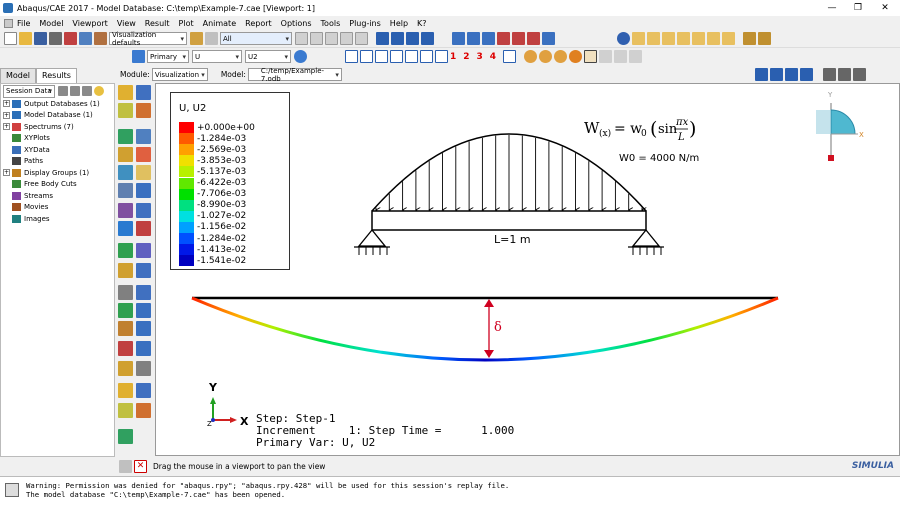  What do you see at coordinates (100, 38) in the screenshot?
I see `visualization-defaults-icon` at bounding box center [100, 38].